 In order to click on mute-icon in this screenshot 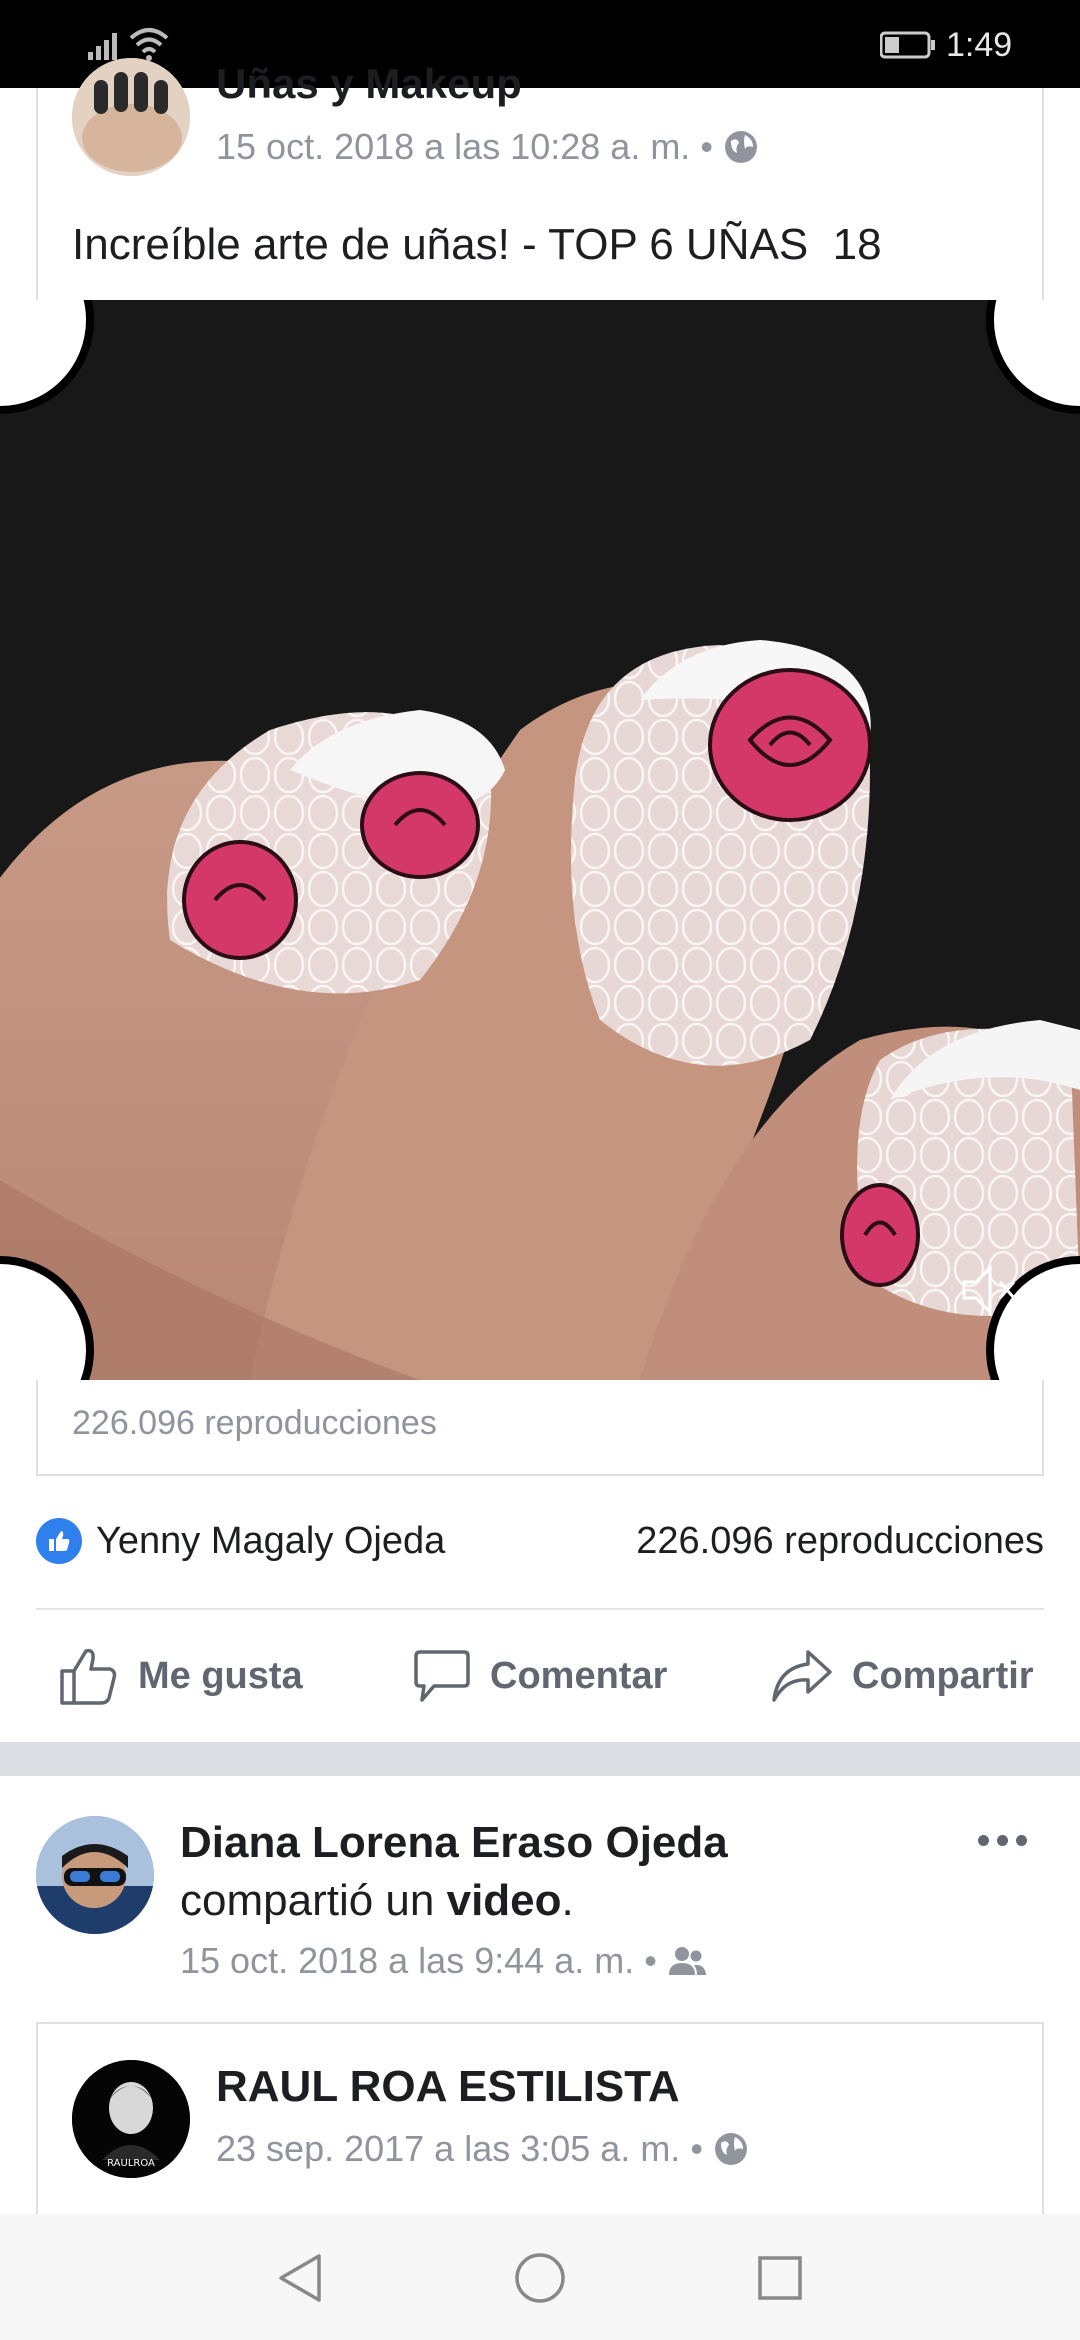, I will do `click(989, 1290)`.